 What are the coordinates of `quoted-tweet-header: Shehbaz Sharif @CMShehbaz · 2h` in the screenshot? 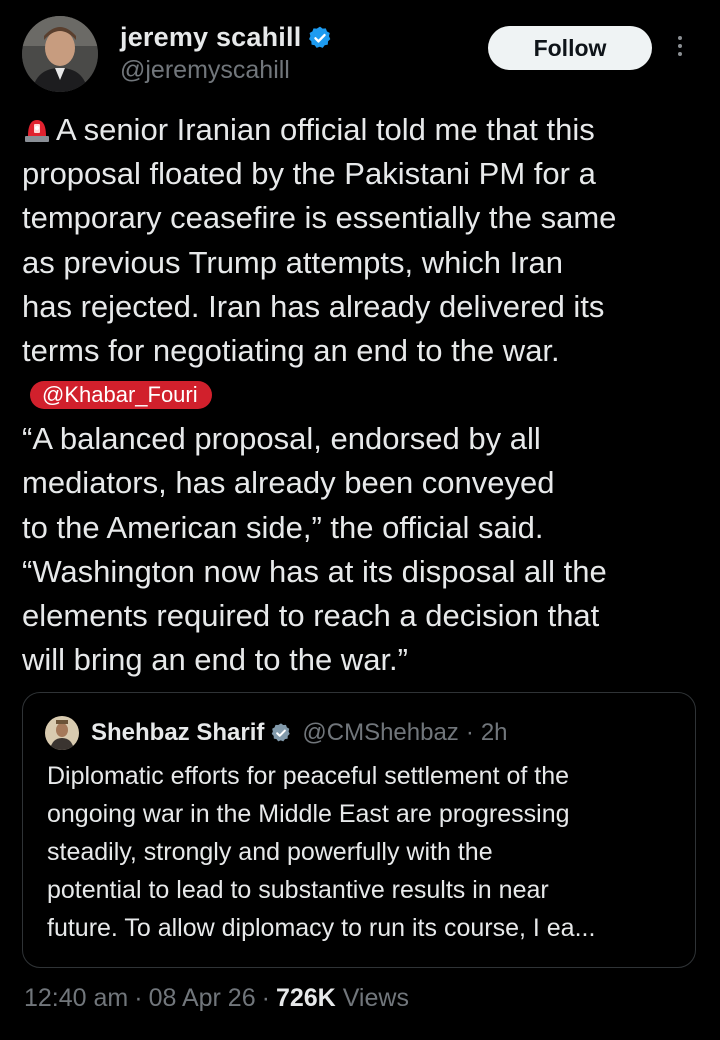 It's located at (276, 733).